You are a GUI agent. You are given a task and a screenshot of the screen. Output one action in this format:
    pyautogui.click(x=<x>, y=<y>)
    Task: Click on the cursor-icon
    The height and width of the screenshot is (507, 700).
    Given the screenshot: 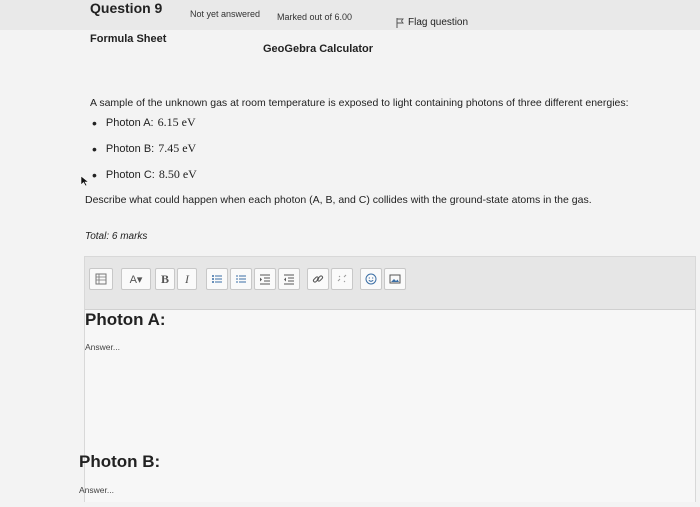 What is the action you would take?
    pyautogui.click(x=85, y=181)
    